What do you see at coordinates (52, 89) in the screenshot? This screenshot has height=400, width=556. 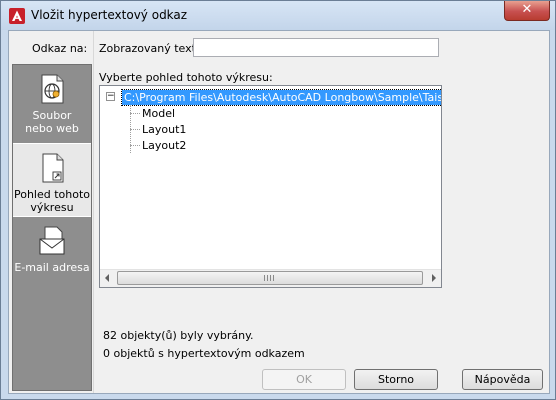 I see `file-globe-icon` at bounding box center [52, 89].